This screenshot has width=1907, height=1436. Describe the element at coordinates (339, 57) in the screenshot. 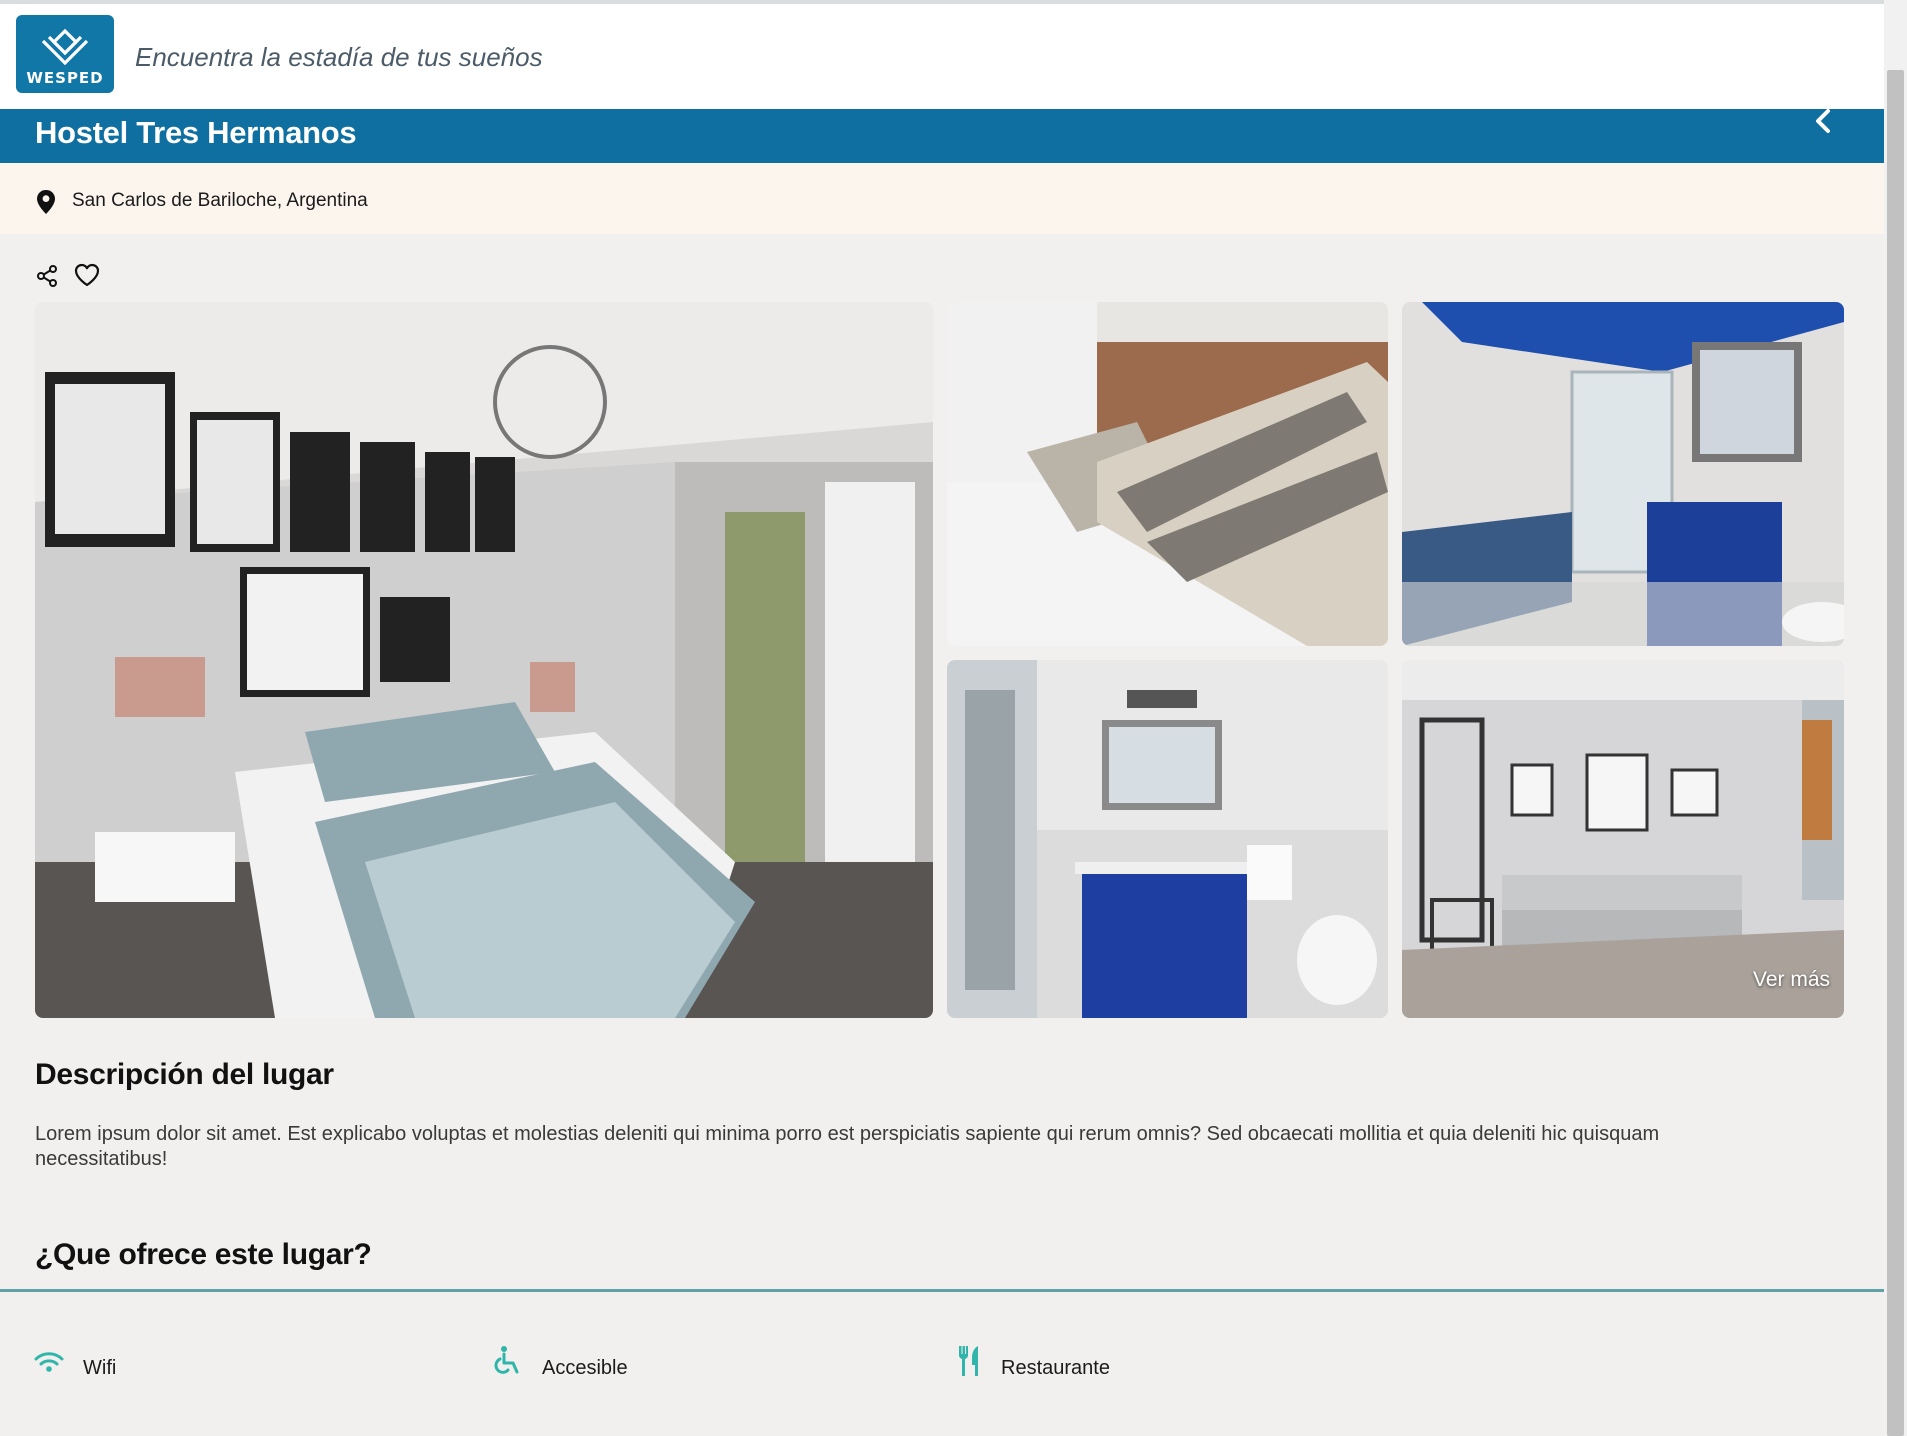

I see `tagline: Encuentra la estadía de tus sueños` at that location.